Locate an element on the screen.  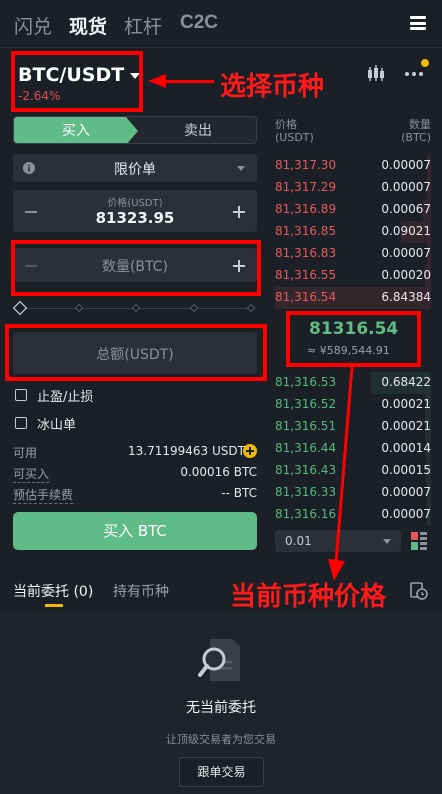
orderbook-qty-header: 数量 (BTC) is located at coordinates (416, 131).